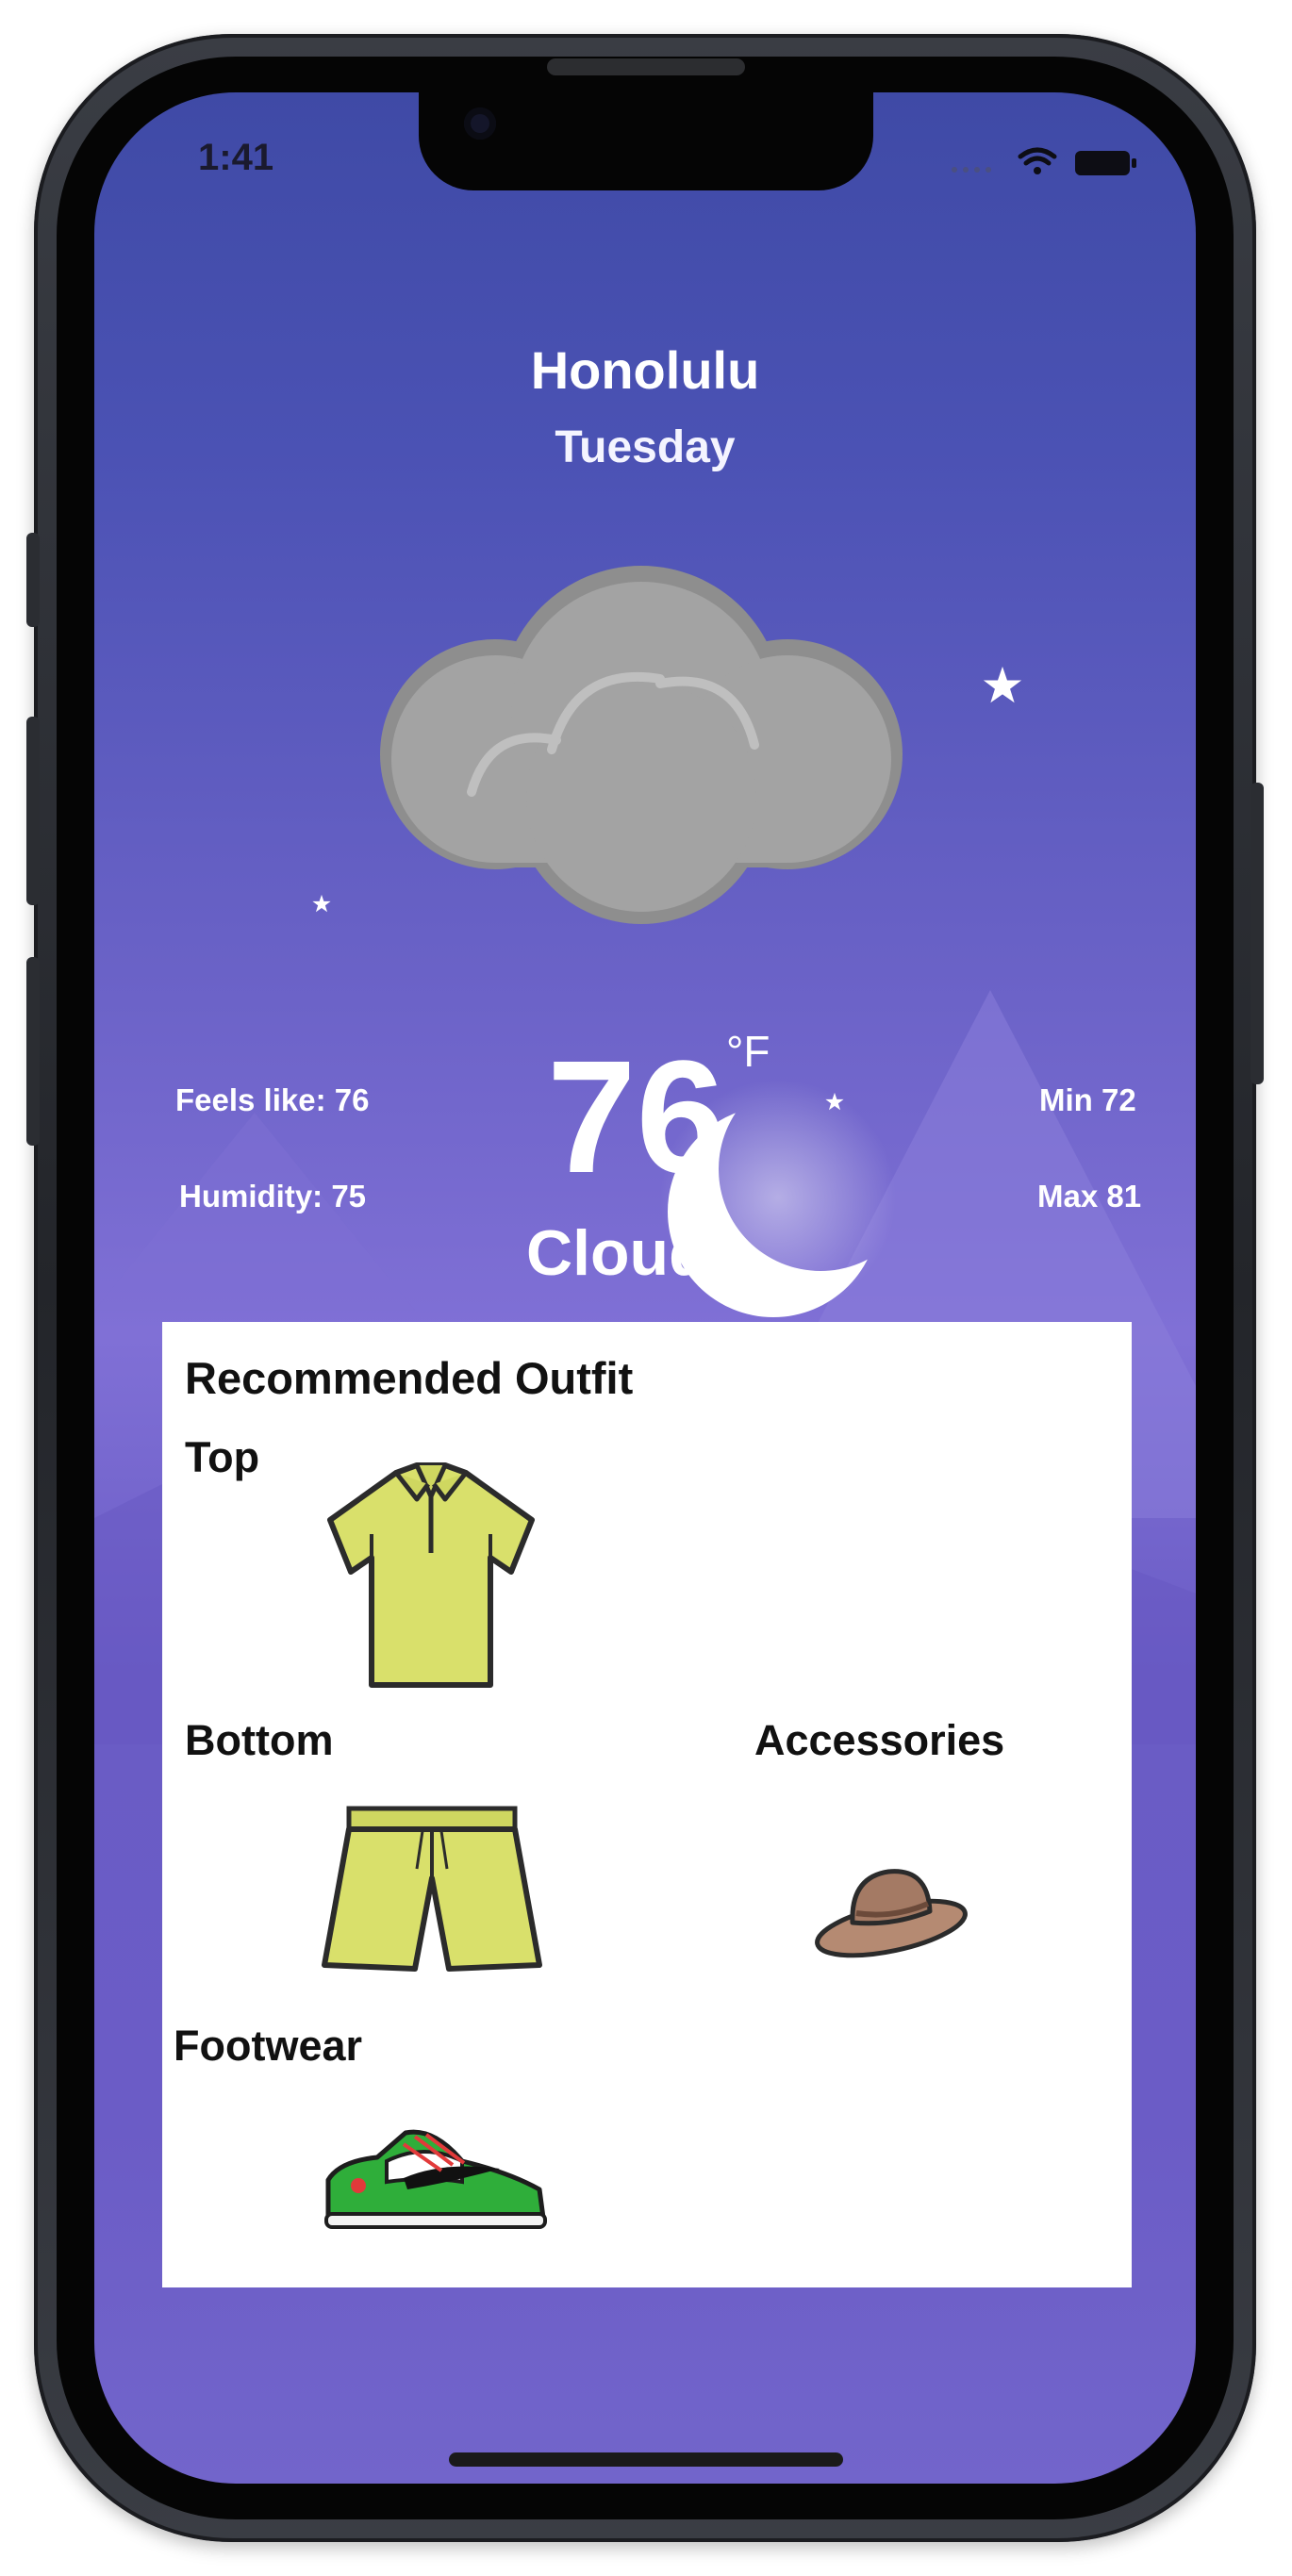  Describe the element at coordinates (269, 2046) in the screenshot. I see `footwear-label: Footwear` at that location.